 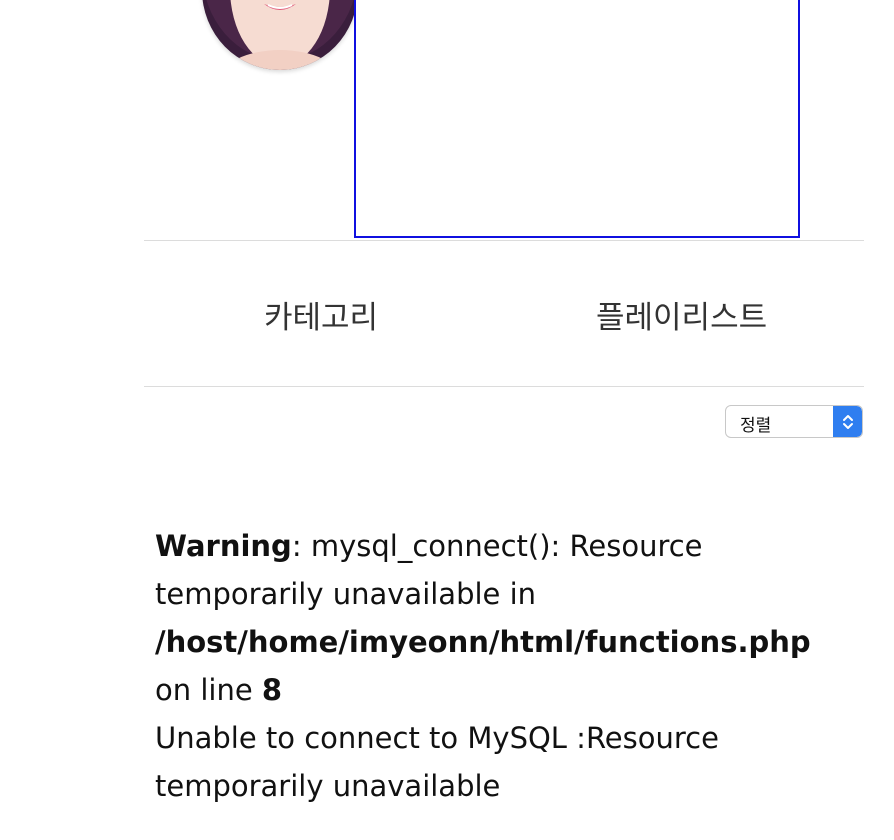 I want to click on content-frame, so click(x=577, y=119).